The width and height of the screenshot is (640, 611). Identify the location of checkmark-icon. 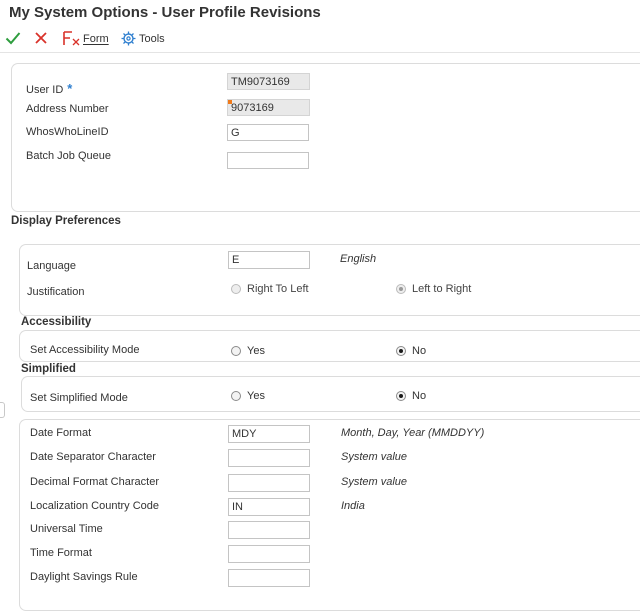
(13, 38).